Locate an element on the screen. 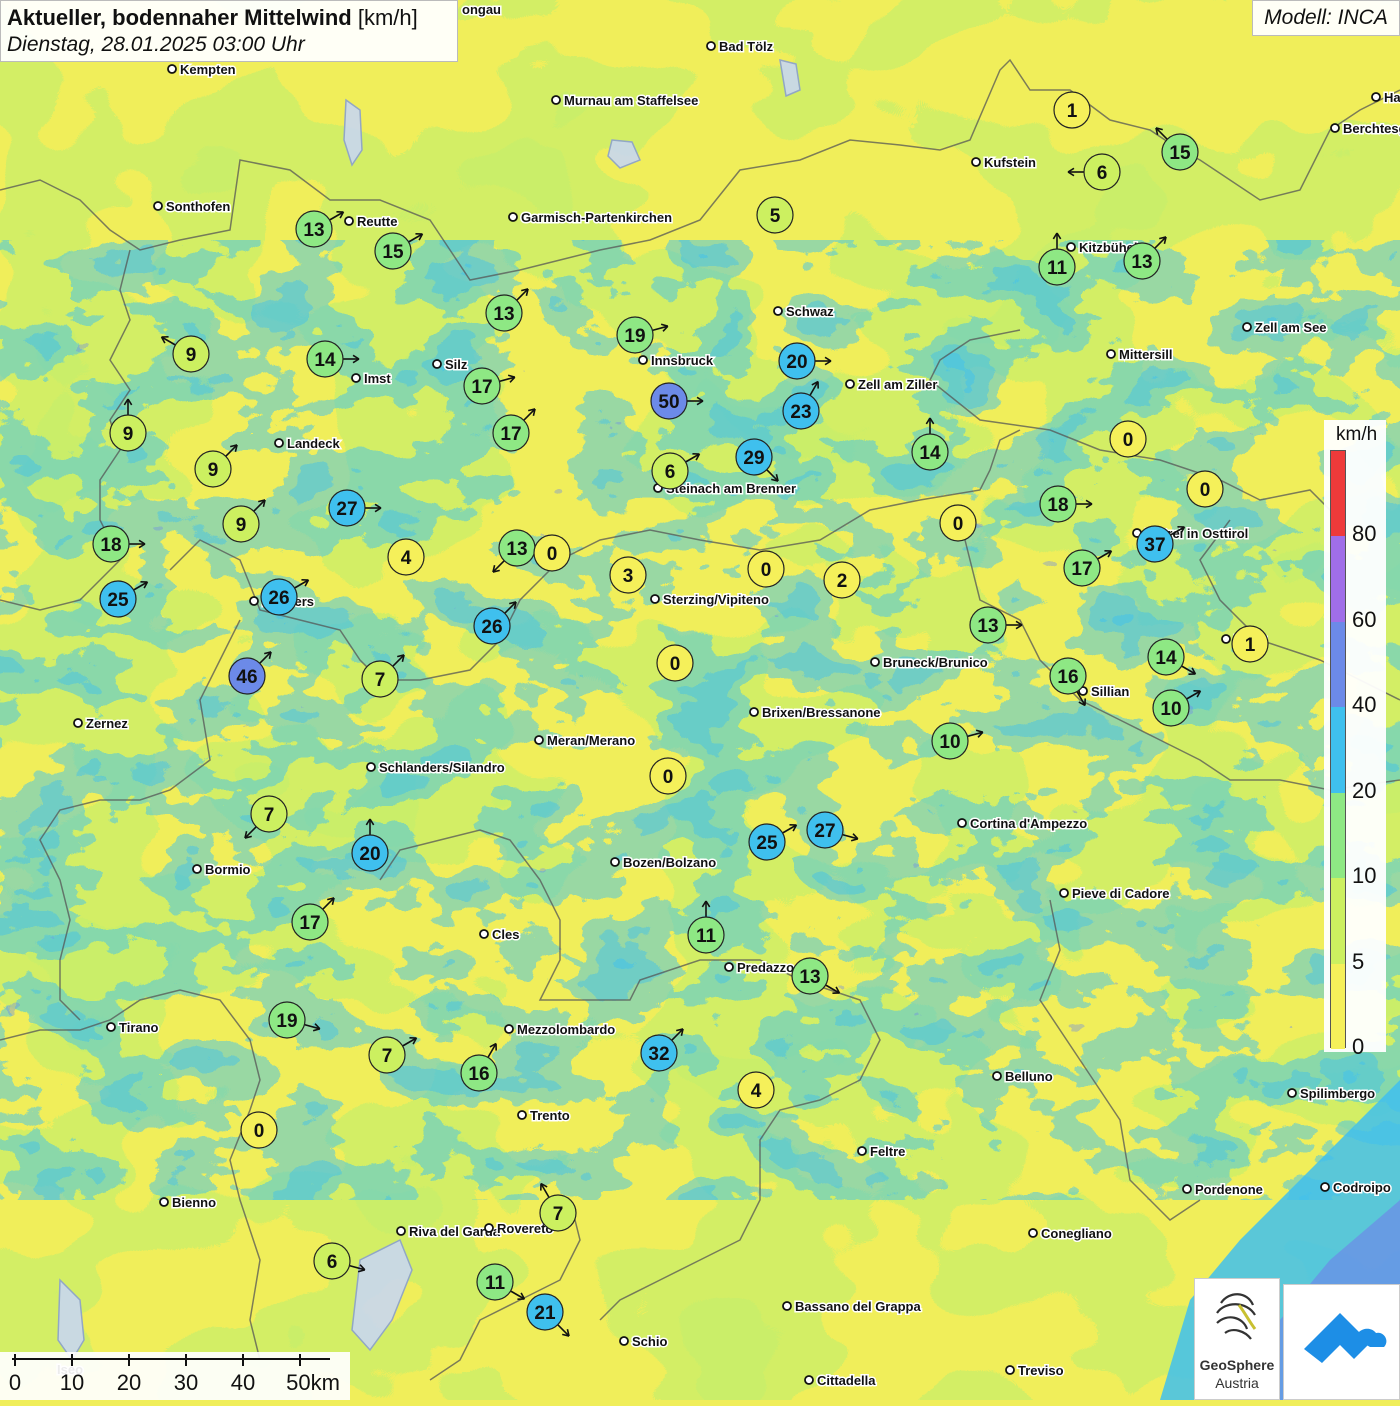  city-marker: Schlanders/Silandro is located at coordinates (436, 767).